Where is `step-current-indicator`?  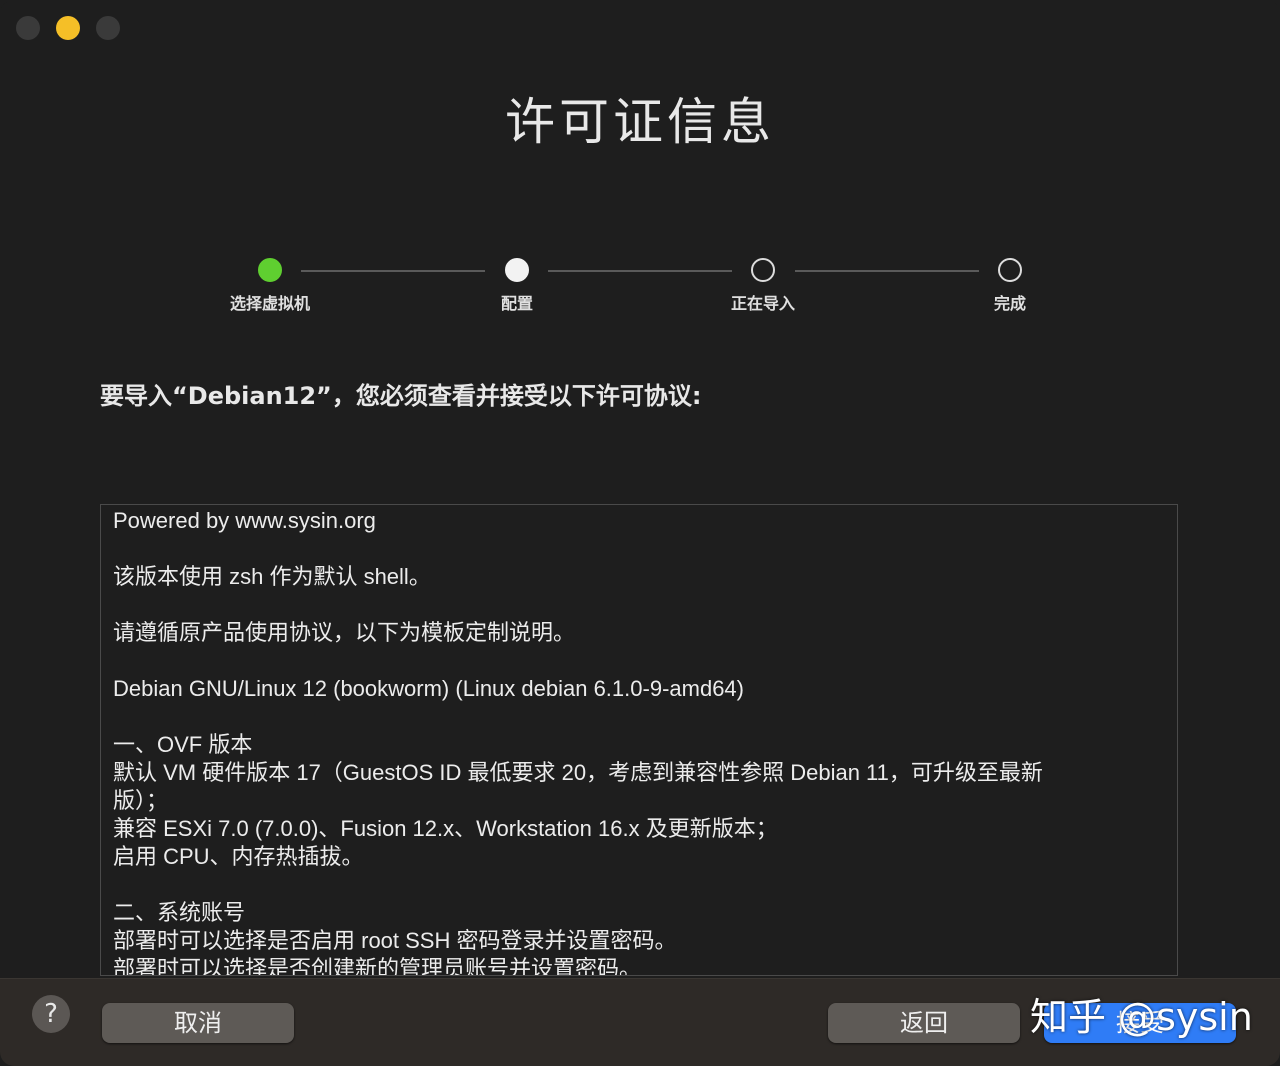 step-current-indicator is located at coordinates (517, 270).